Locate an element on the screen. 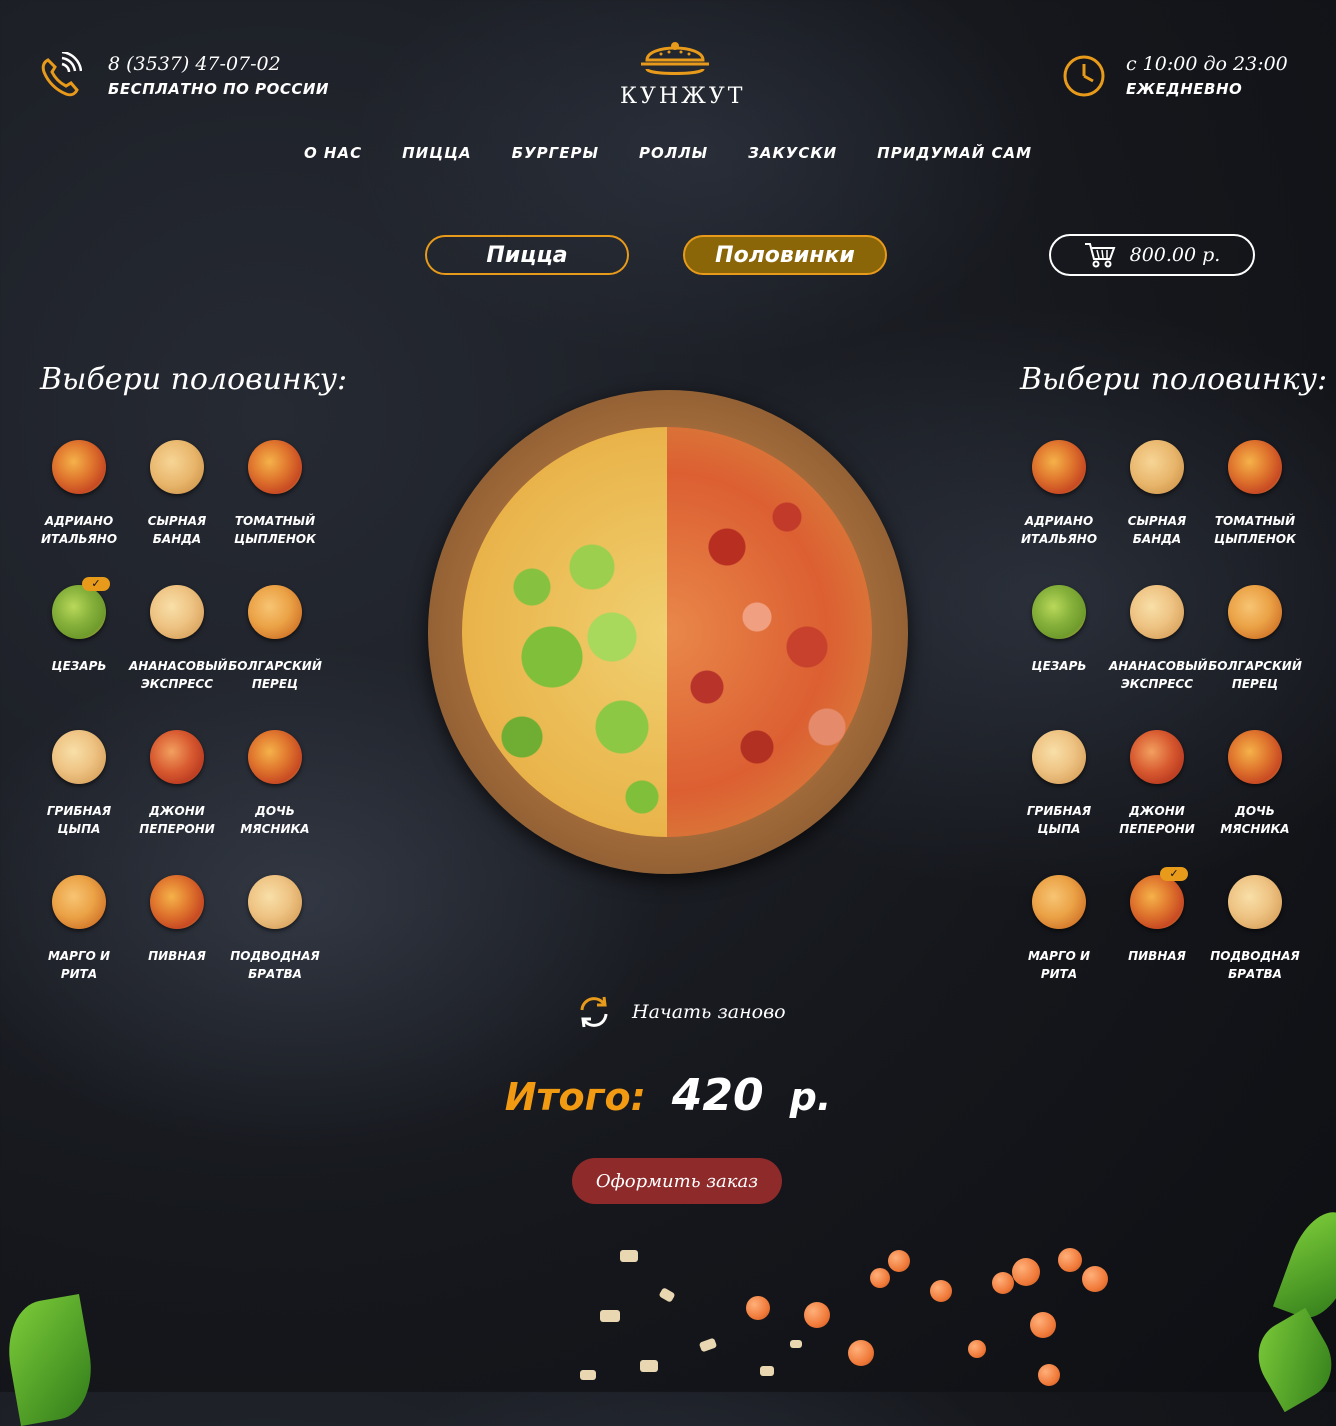  nav-item-about: О нас is located at coordinates (333, 153).